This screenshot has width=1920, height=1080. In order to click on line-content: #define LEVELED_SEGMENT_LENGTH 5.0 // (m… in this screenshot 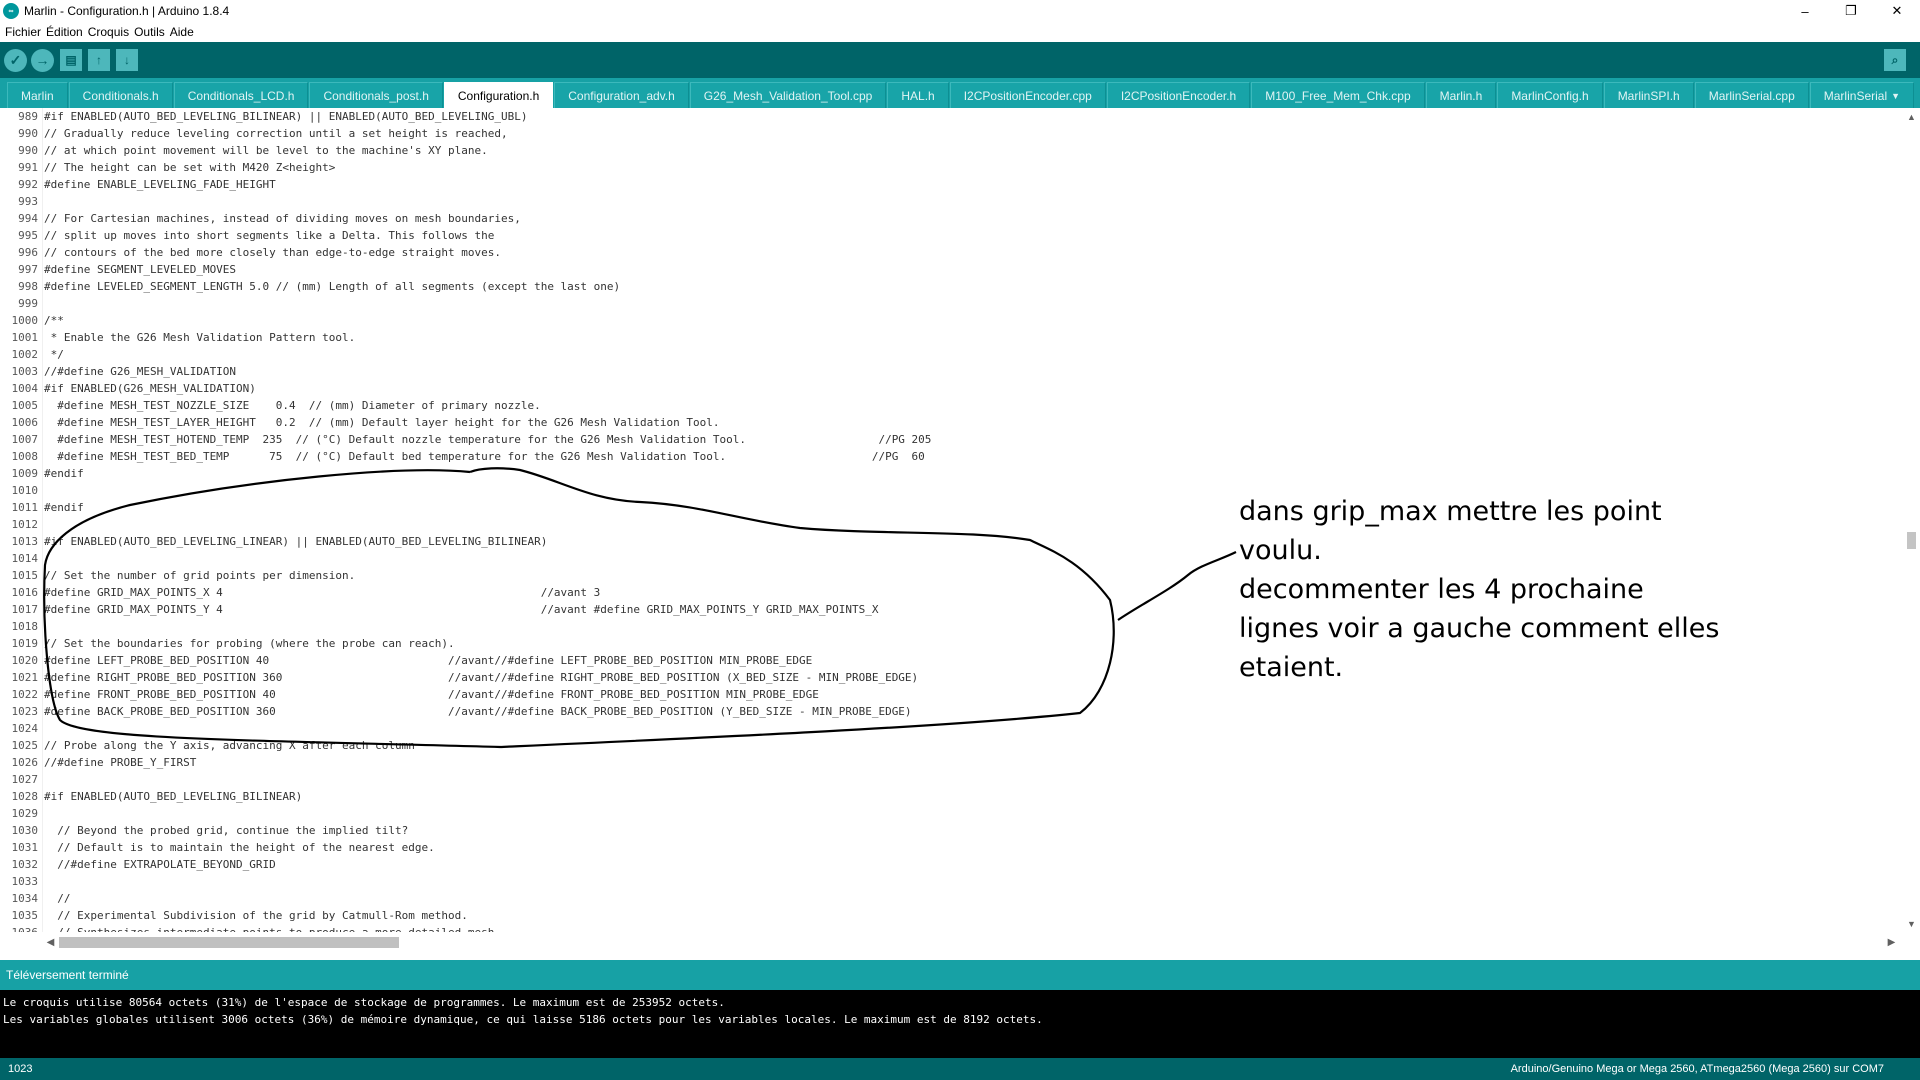, I will do `click(332, 286)`.